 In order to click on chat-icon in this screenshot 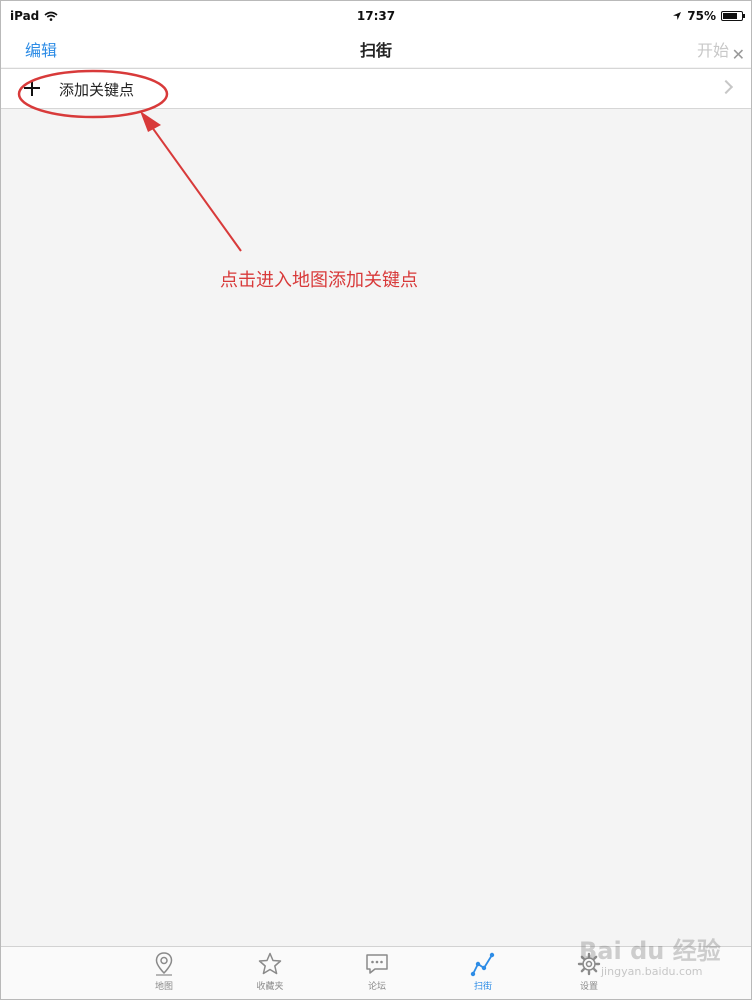, I will do `click(377, 964)`.